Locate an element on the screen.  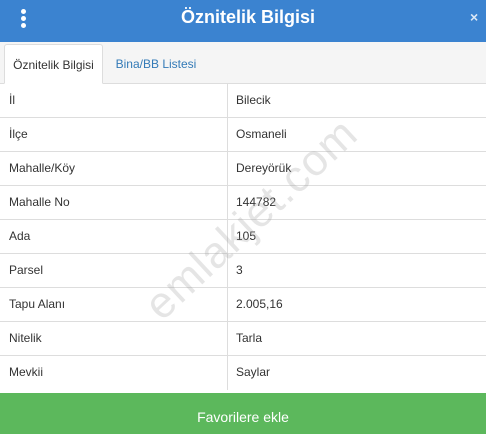
table-row: İl Bilecik is located at coordinates (243, 101).